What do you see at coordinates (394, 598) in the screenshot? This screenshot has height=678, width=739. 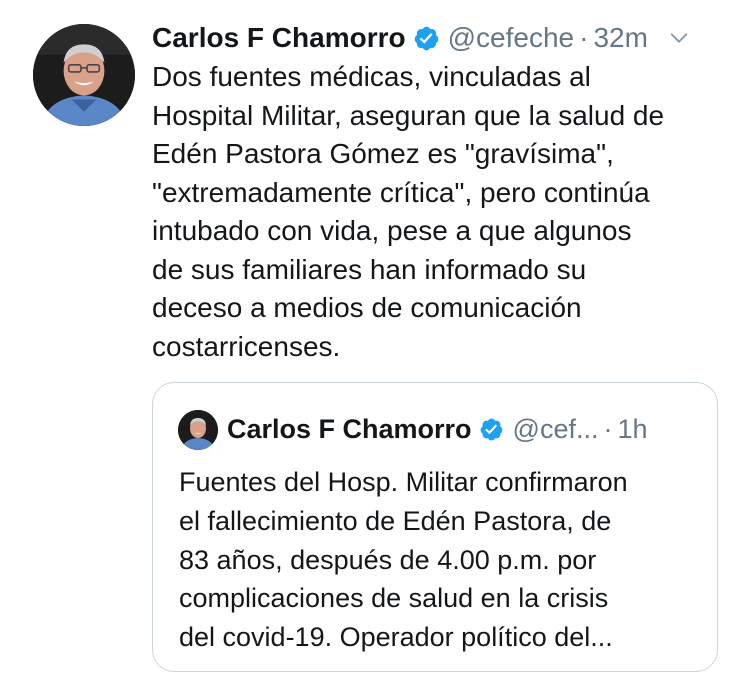 I see `quoted-text-line: complicaciones de salud en la crisis` at bounding box center [394, 598].